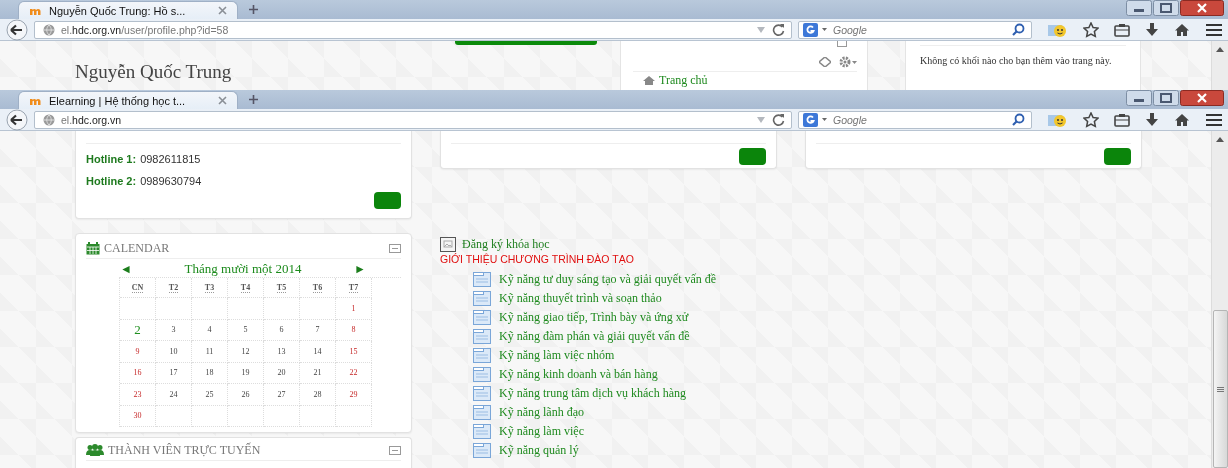 The height and width of the screenshot is (468, 1228). I want to click on calendar-day: 29, so click(353, 394).